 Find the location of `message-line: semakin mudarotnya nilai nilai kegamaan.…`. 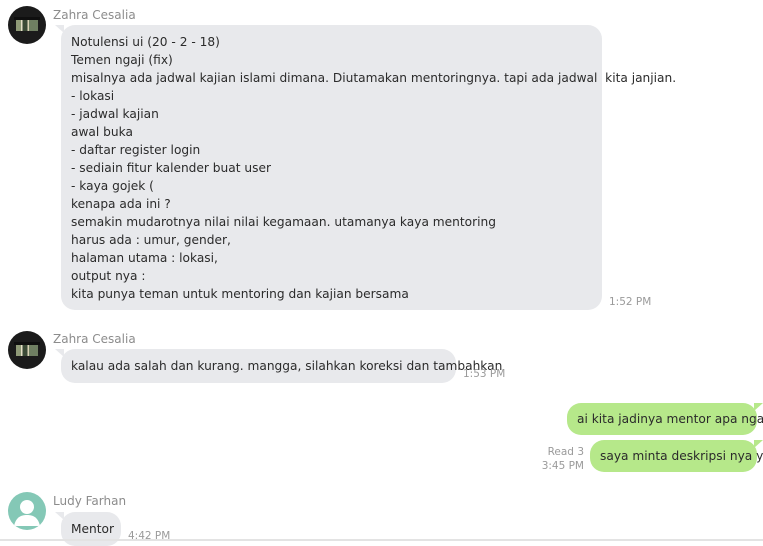

message-line: semakin mudarotnya nilai nilai kegamaan.… is located at coordinates (283, 222).